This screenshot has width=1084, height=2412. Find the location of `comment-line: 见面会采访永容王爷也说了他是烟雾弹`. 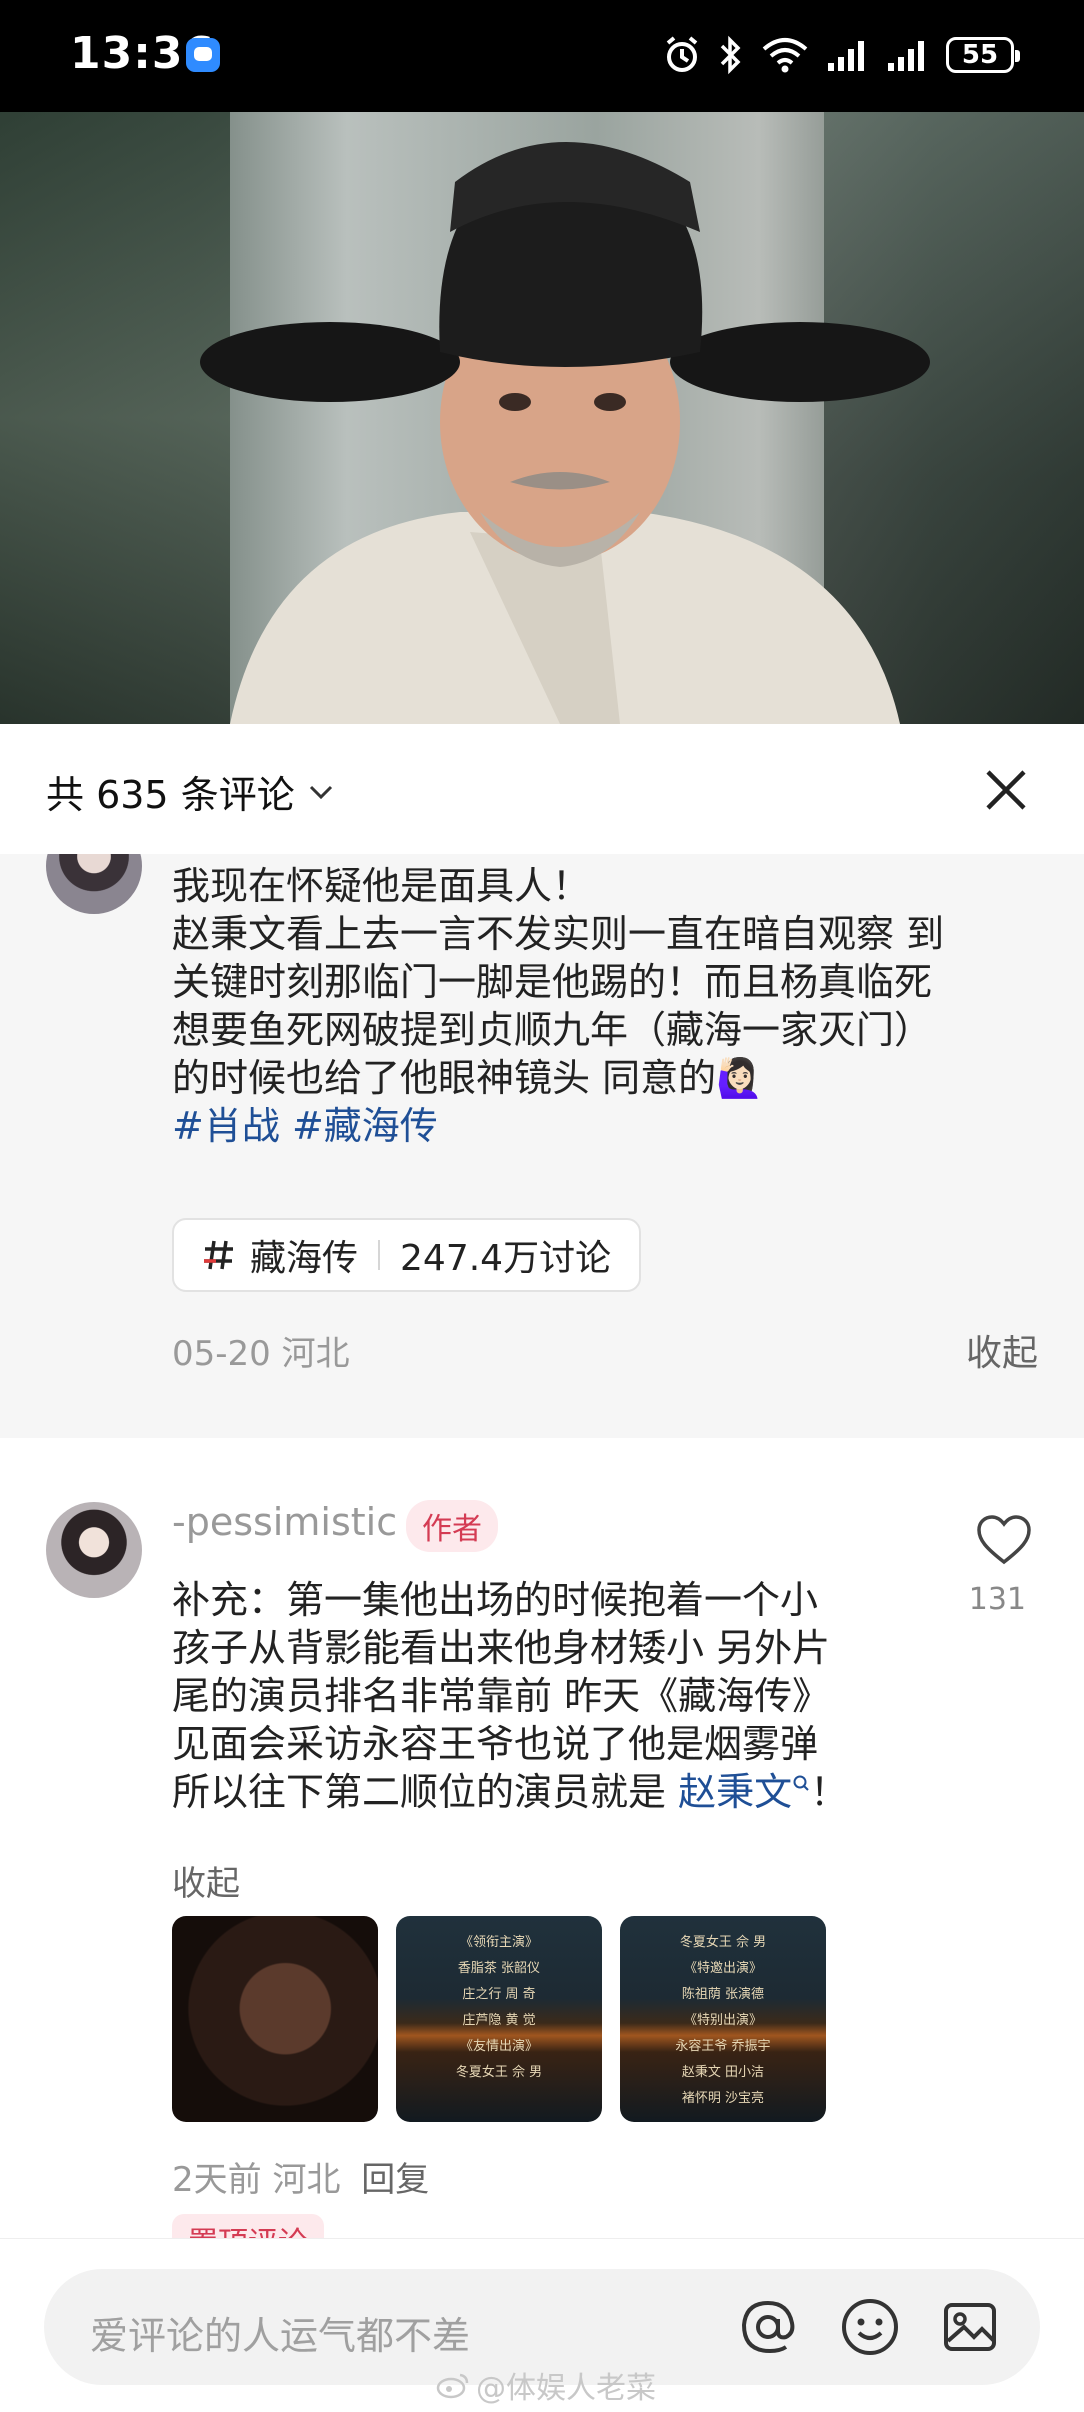

comment-line: 见面会采访永容王爷也说了他是烟雾弹 is located at coordinates (495, 1744).